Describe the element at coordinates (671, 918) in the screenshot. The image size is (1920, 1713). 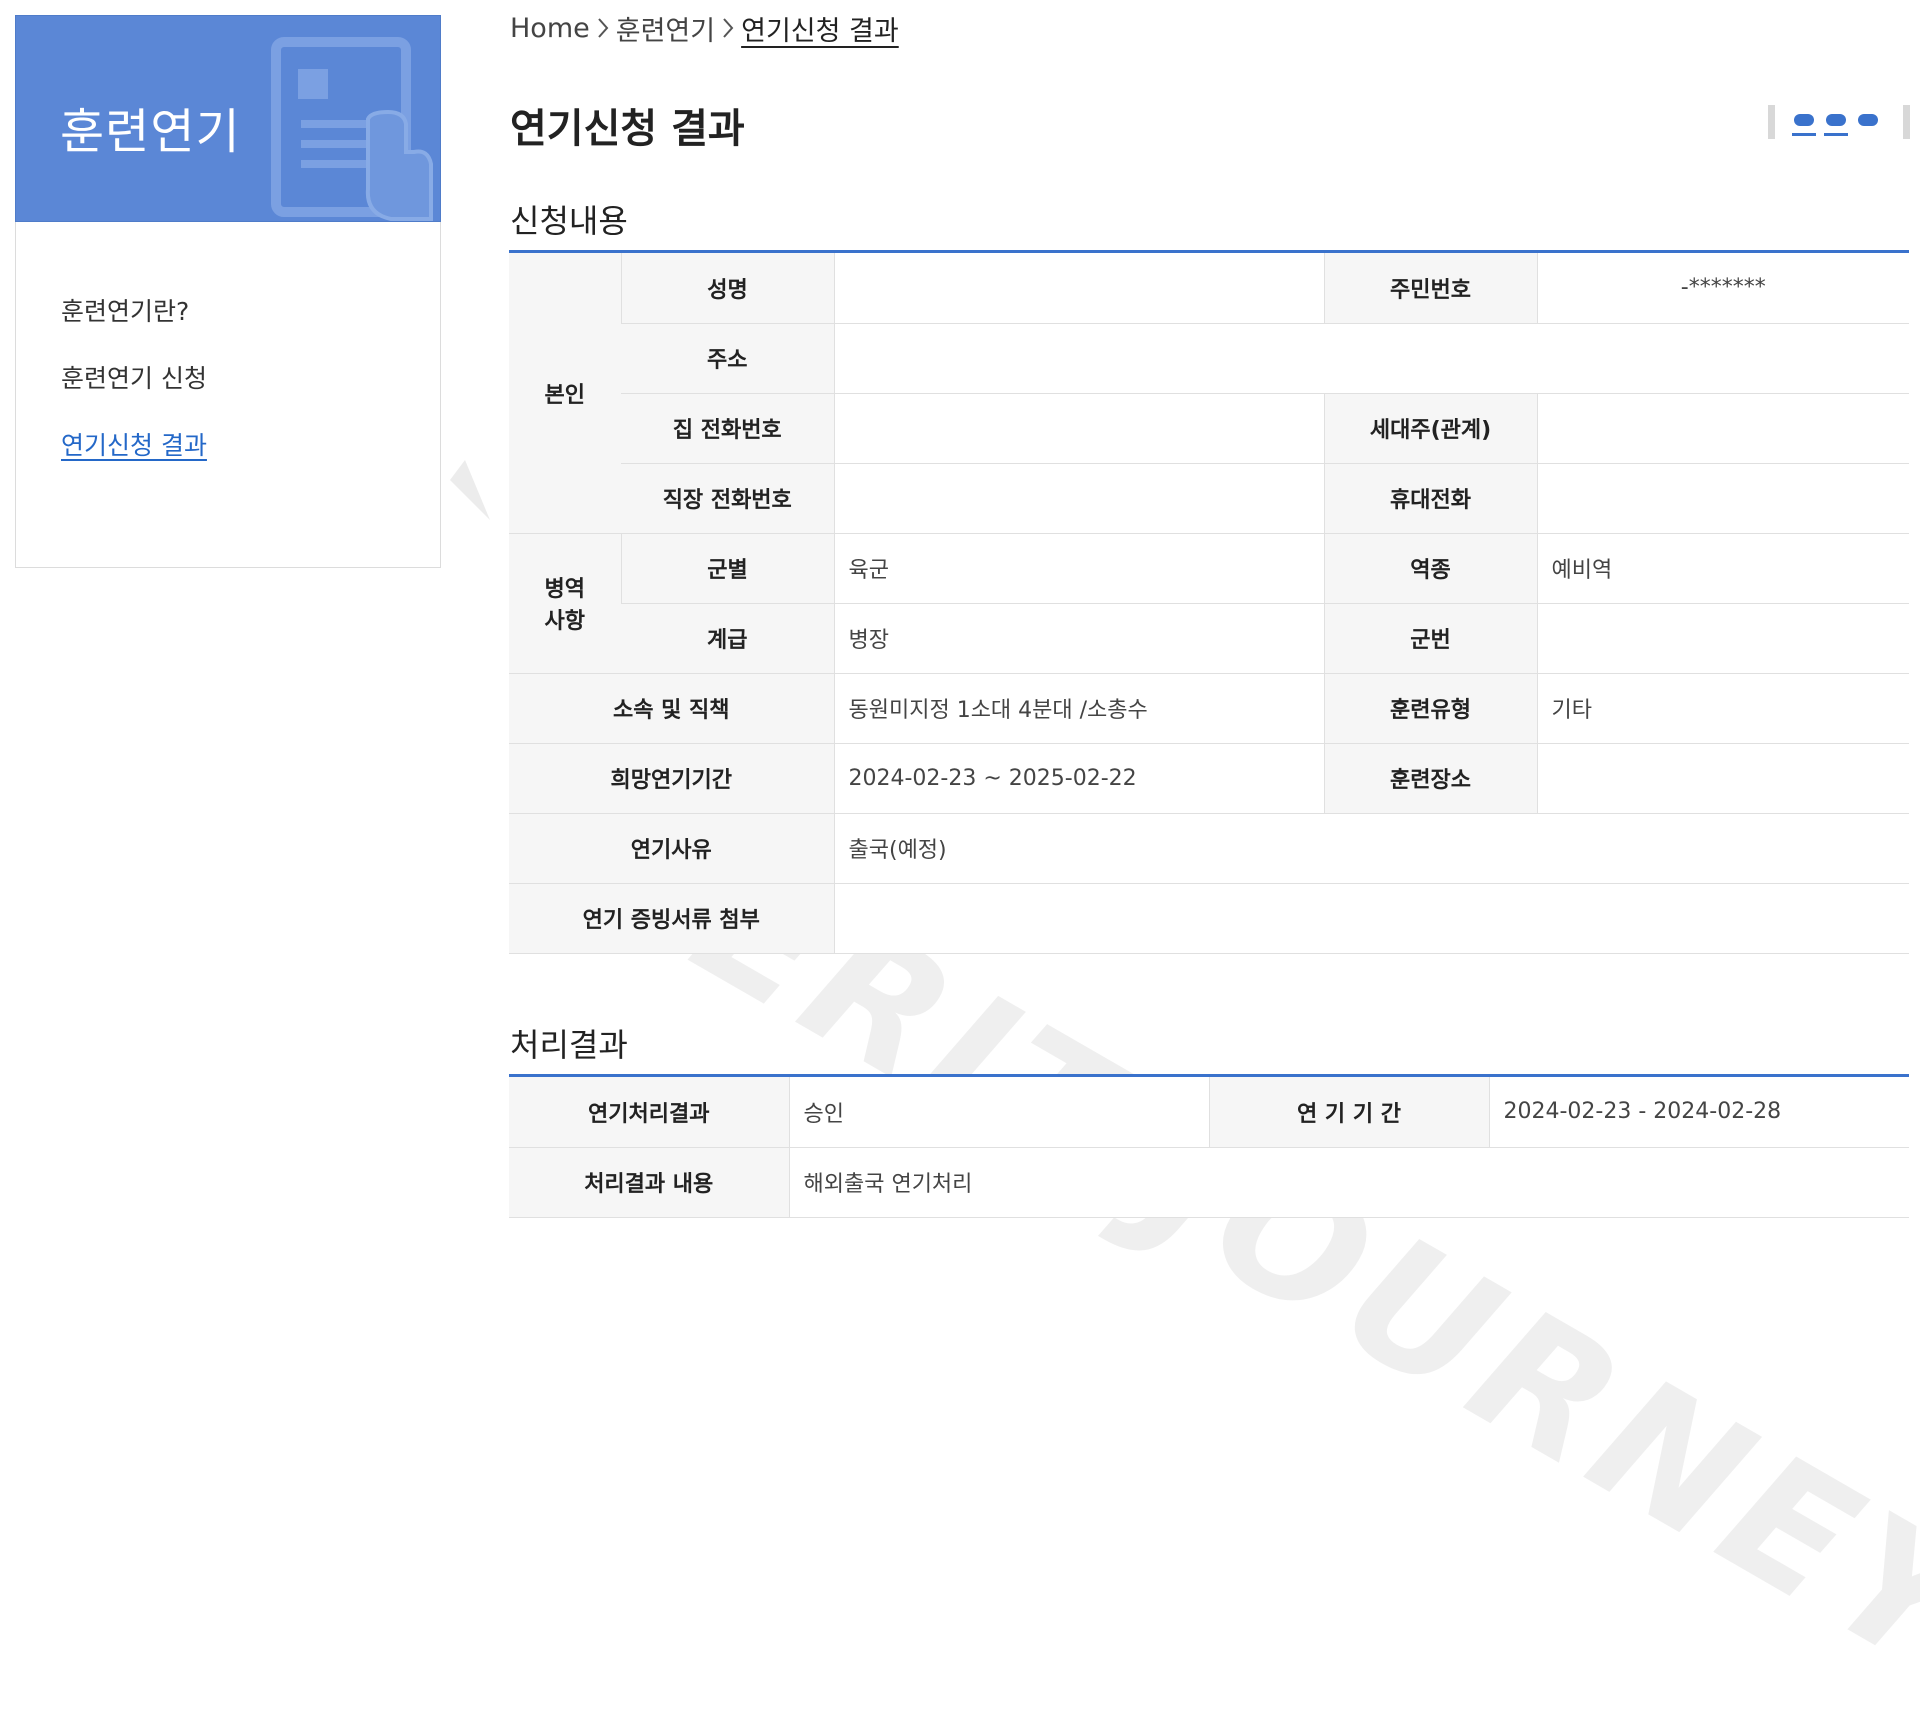
I see `label-attachment: 연기 증빙서류 첨부` at that location.